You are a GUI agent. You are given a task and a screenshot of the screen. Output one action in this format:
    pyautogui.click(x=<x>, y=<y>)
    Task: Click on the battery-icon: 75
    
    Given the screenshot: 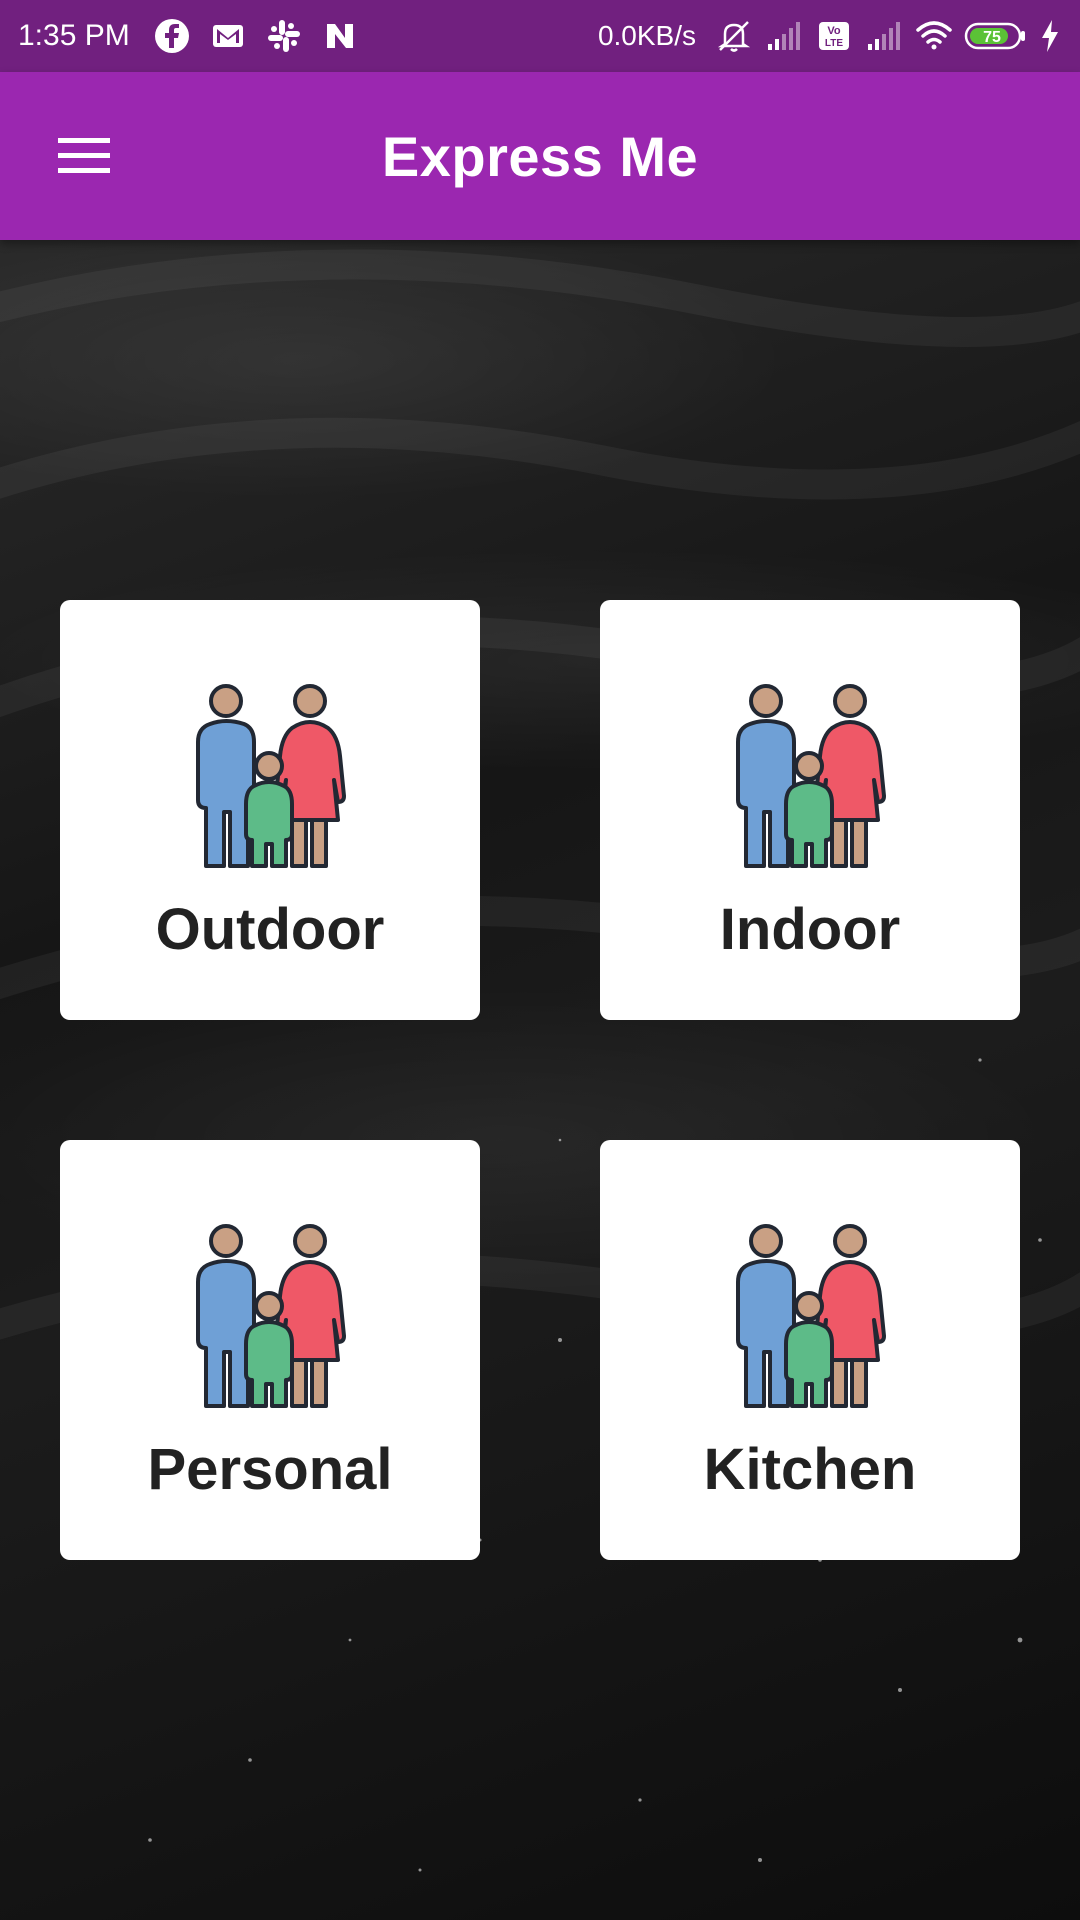 What is the action you would take?
    pyautogui.click(x=996, y=36)
    